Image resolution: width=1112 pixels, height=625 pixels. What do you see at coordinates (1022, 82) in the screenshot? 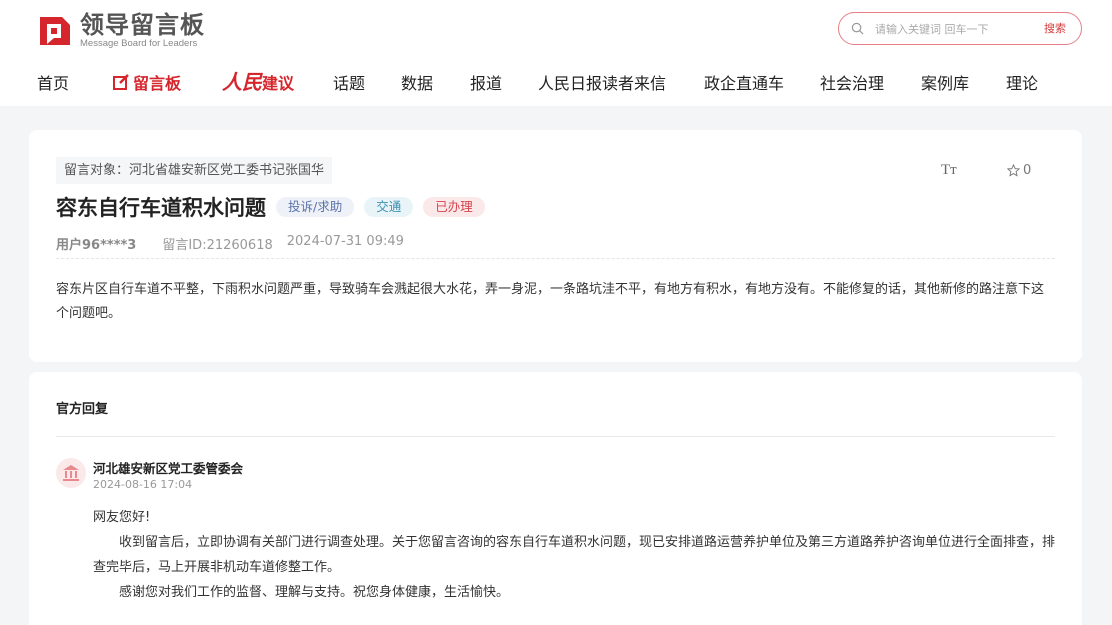
I see `nav-theory: 理论` at bounding box center [1022, 82].